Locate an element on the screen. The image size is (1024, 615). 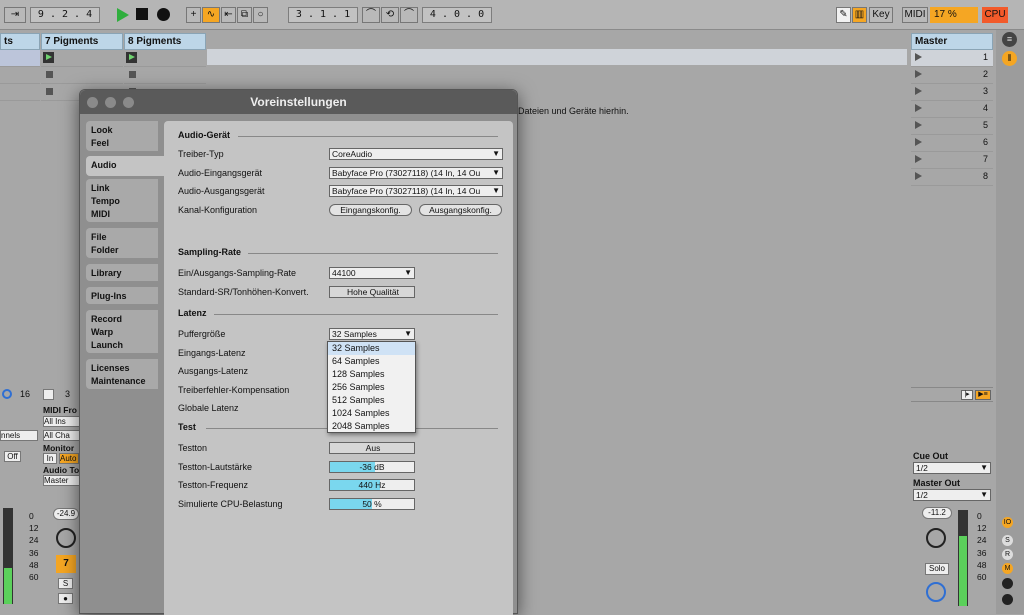
keyboard-icon: ▥ is located at coordinates (859, 15).